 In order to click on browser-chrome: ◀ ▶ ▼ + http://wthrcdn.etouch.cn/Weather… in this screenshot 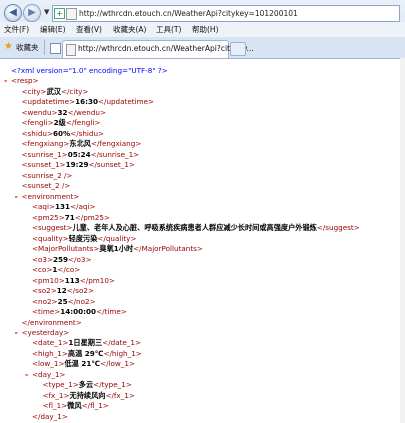, I will do `click(202, 29)`.